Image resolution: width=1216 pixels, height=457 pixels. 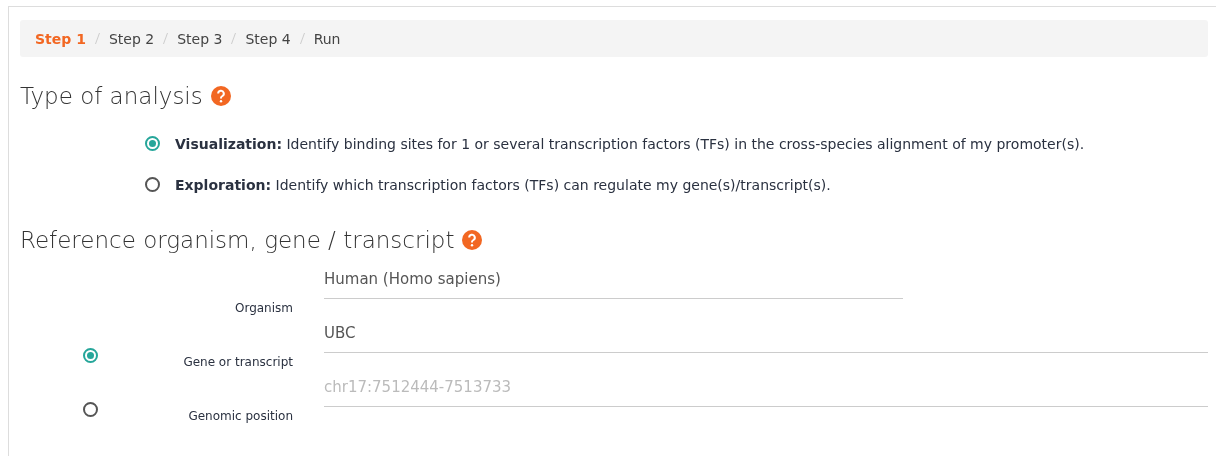 I want to click on breadcrumb-link: Step 3, so click(x=200, y=38).